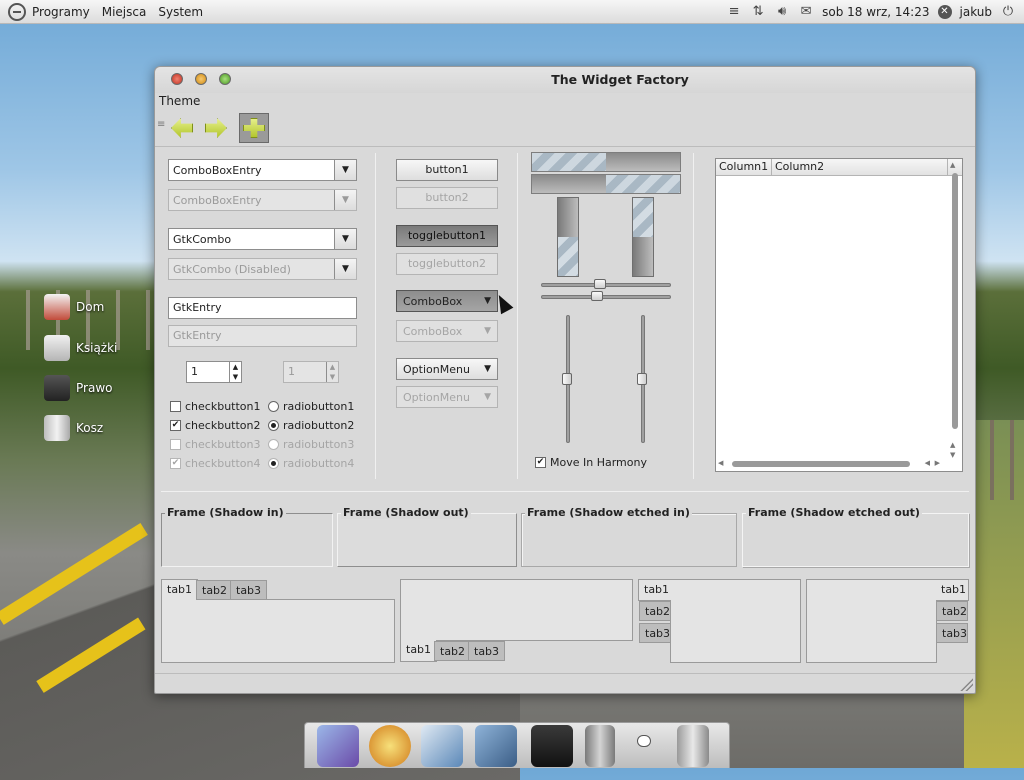 Image resolution: width=1024 pixels, height=780 pixels. What do you see at coordinates (223, 425) in the screenshot?
I see `checkbutton-label: checkbutton2` at bounding box center [223, 425].